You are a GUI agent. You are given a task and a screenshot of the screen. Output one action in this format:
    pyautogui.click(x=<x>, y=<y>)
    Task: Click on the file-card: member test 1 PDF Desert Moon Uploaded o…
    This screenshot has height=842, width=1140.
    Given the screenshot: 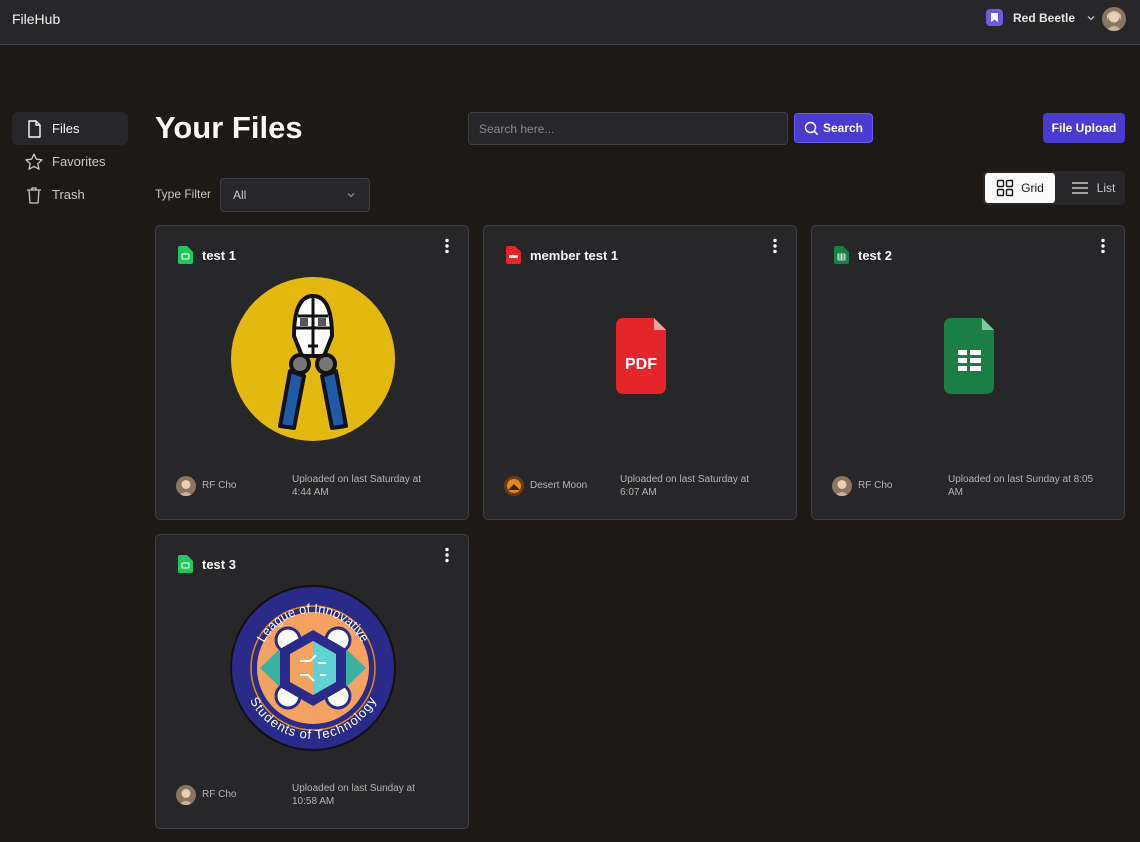 What is the action you would take?
    pyautogui.click(x=640, y=372)
    